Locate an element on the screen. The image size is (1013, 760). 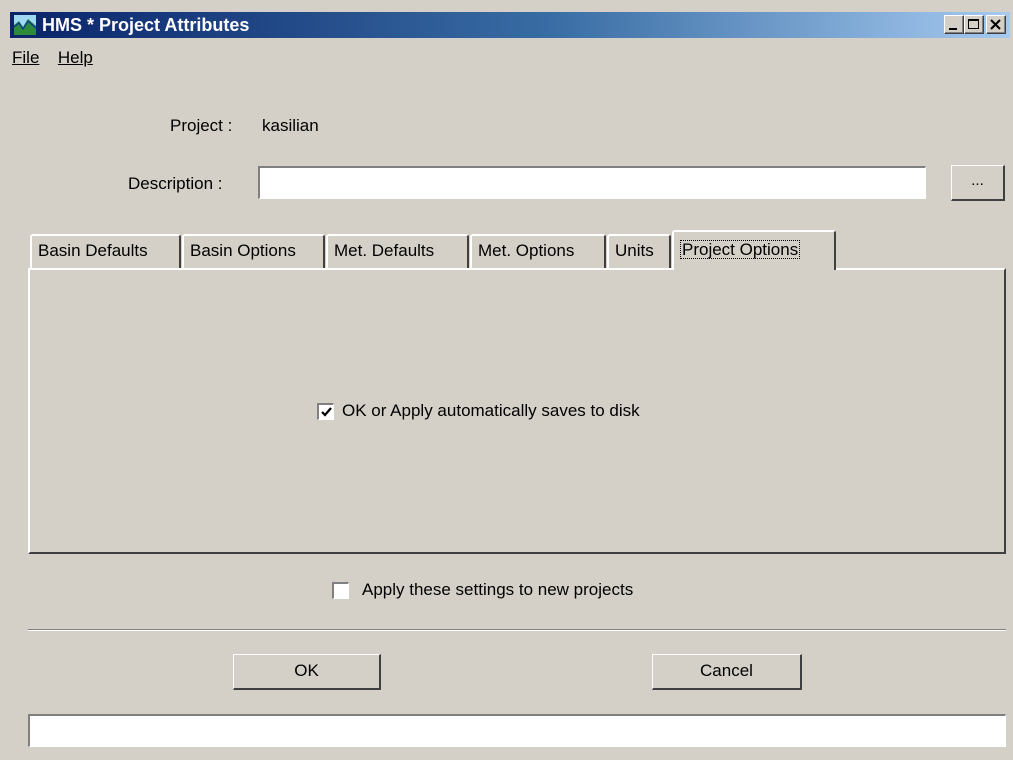
menu-help: Help is located at coordinates (75, 55).